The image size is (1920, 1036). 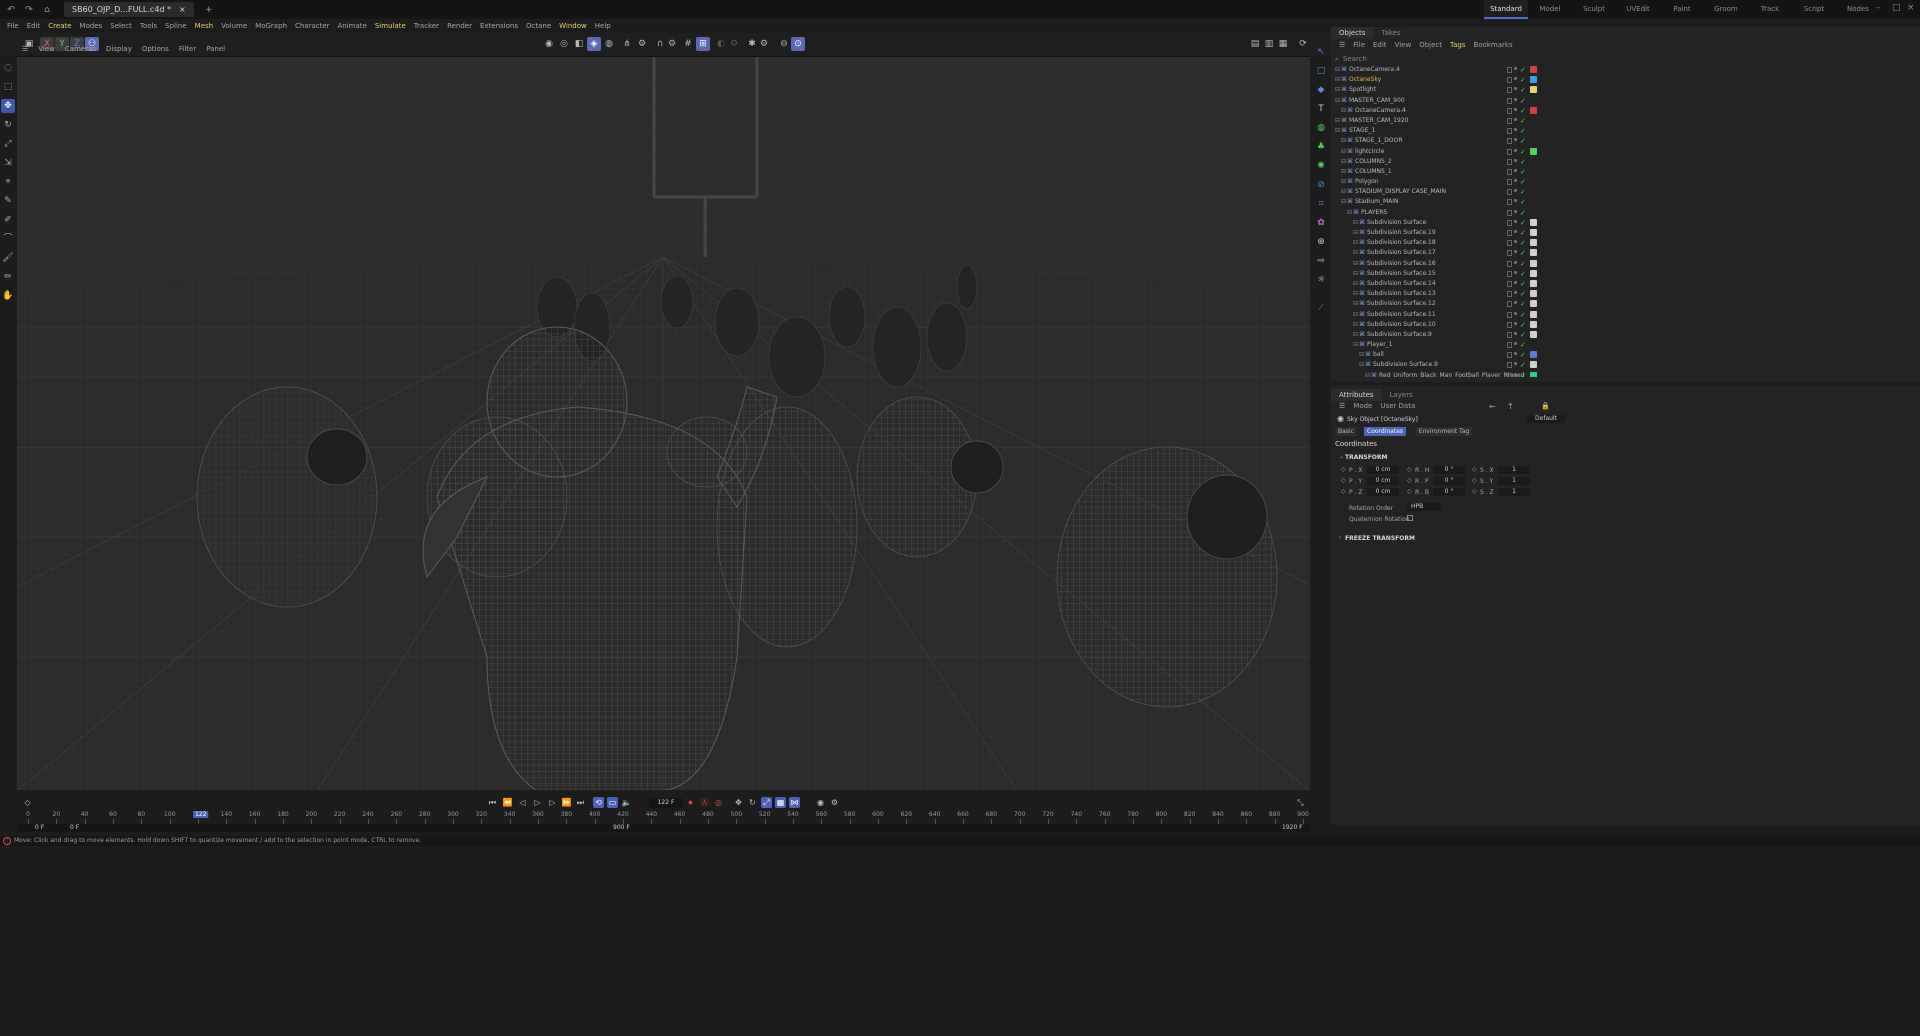 I want to click on brush-tool-icon: ⁄, so click(x=1321, y=308).